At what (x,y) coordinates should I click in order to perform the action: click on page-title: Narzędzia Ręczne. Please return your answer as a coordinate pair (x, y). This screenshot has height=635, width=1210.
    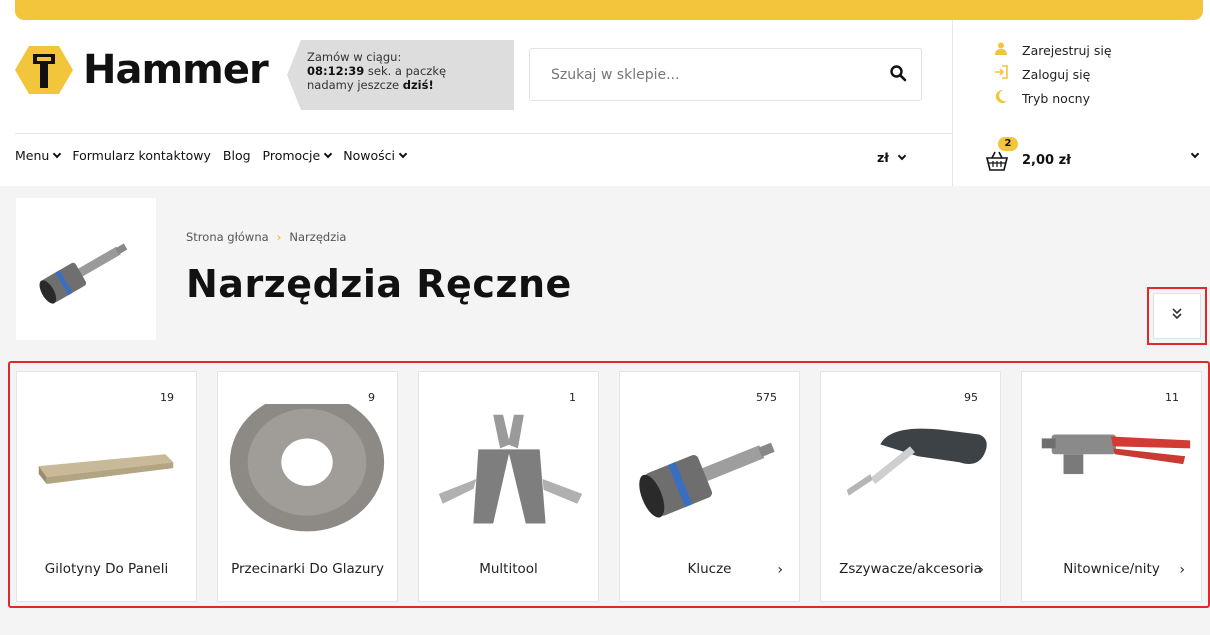
    Looking at the image, I should click on (379, 284).